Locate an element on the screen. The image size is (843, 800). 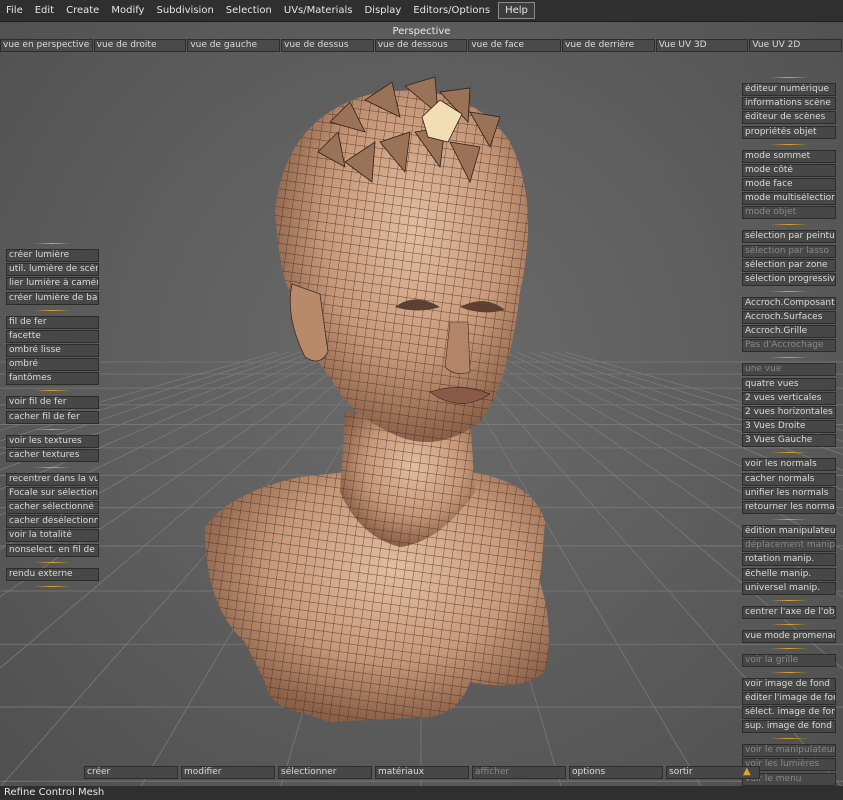
fil-de-fer-button: fil de fer is located at coordinates (52, 322).